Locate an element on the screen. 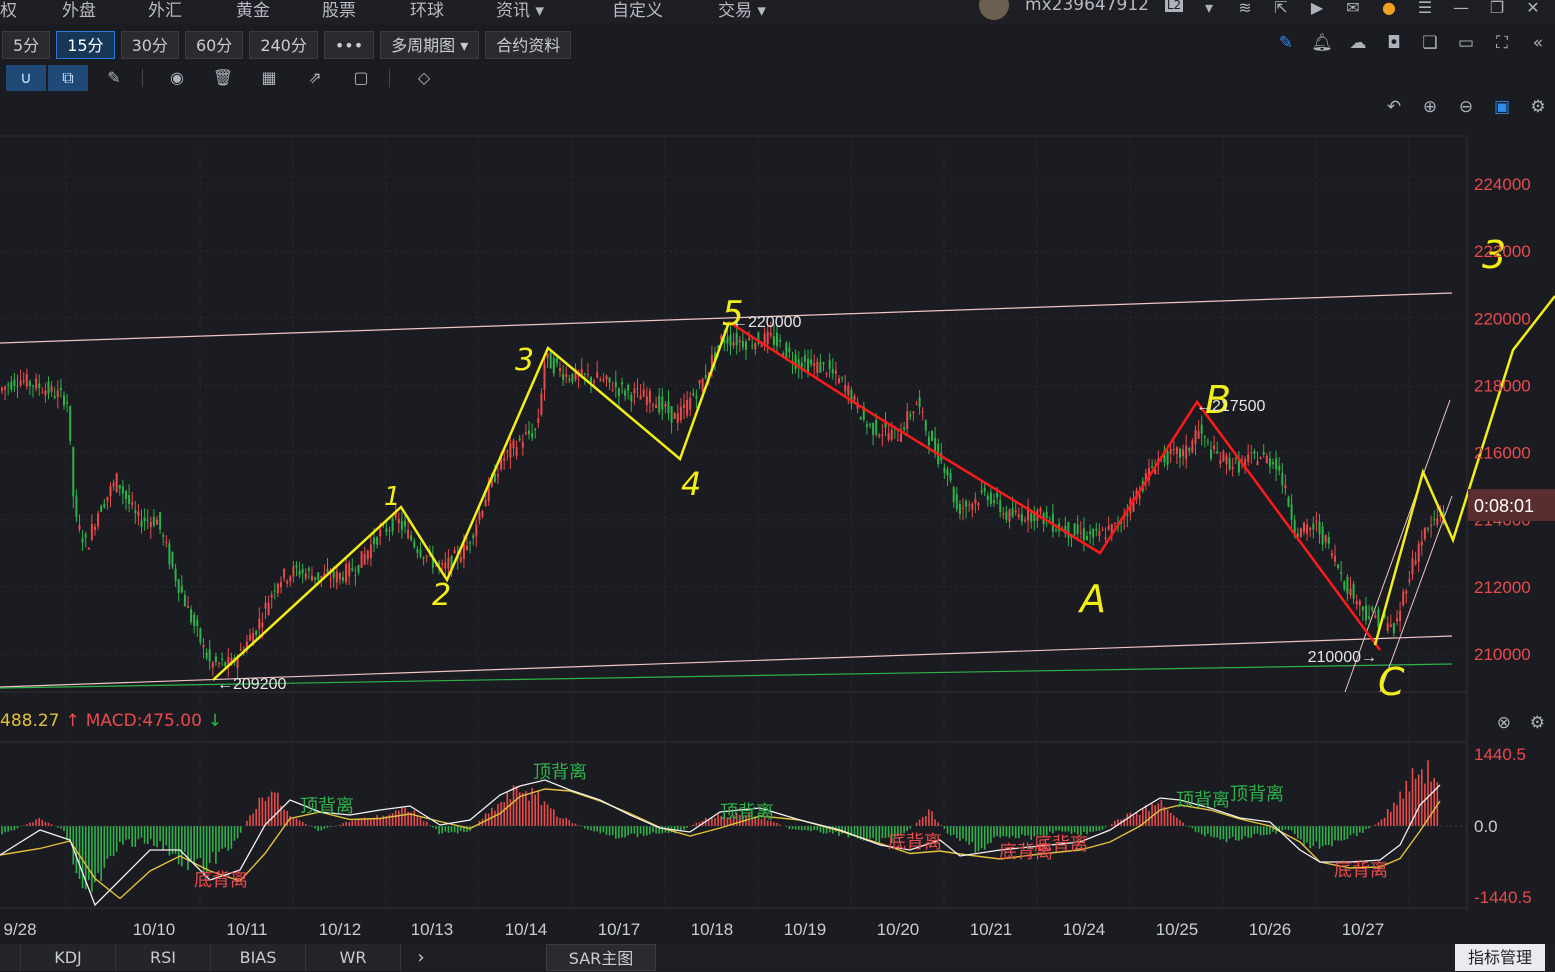 This screenshot has width=1555, height=972. indicator-tab: KDJ is located at coordinates (68, 957).